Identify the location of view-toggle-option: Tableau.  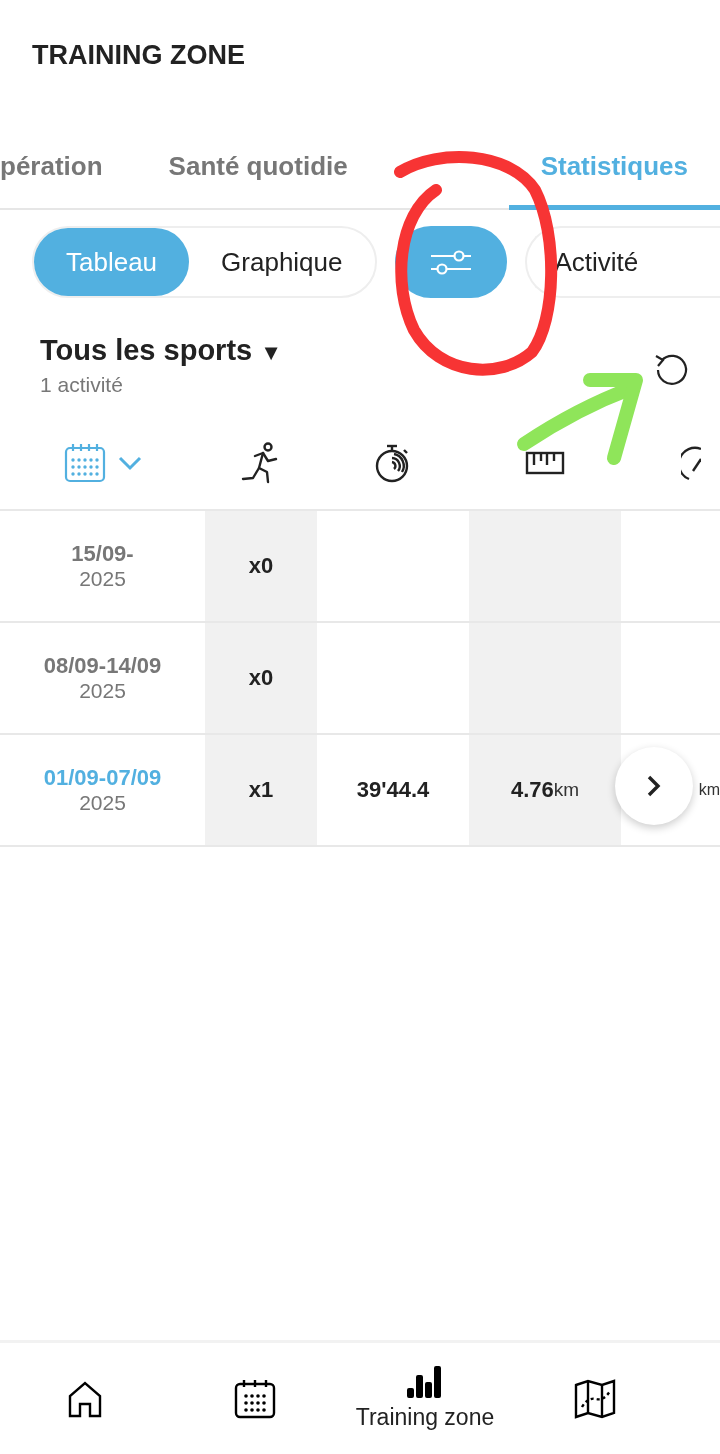
(112, 262).